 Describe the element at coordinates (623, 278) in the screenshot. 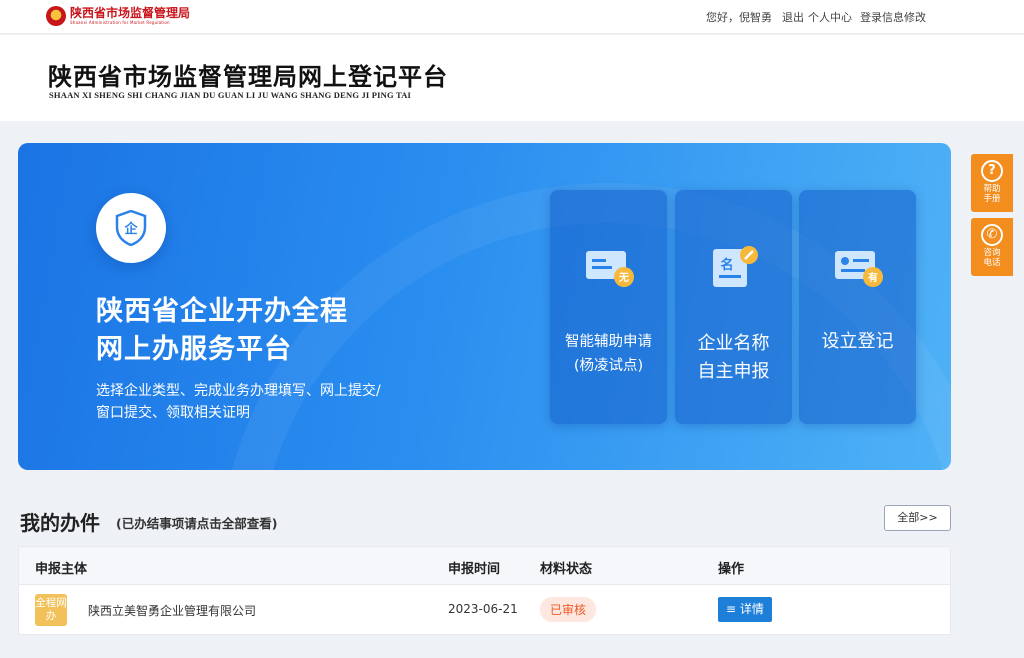

I see `svg-text: 无` at that location.